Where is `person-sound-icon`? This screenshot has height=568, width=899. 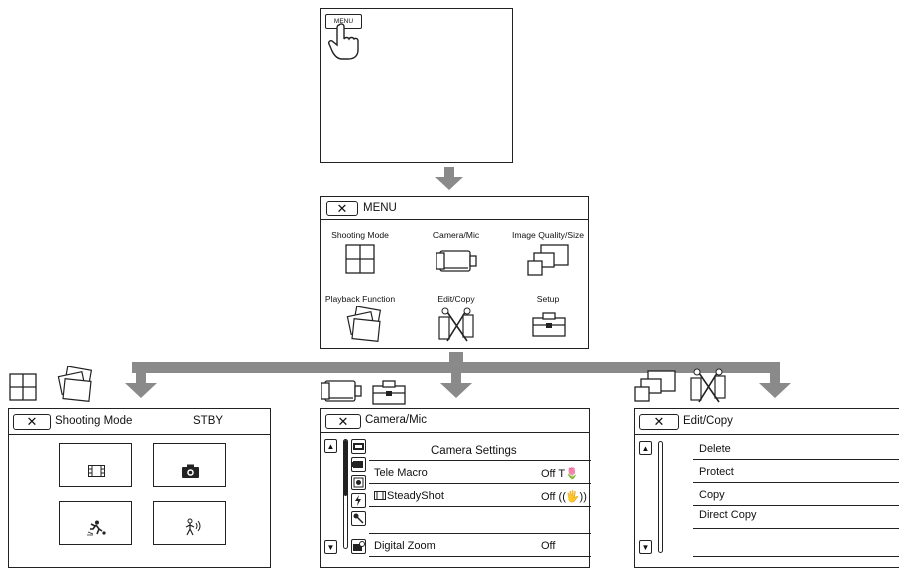 person-sound-icon is located at coordinates (193, 527).